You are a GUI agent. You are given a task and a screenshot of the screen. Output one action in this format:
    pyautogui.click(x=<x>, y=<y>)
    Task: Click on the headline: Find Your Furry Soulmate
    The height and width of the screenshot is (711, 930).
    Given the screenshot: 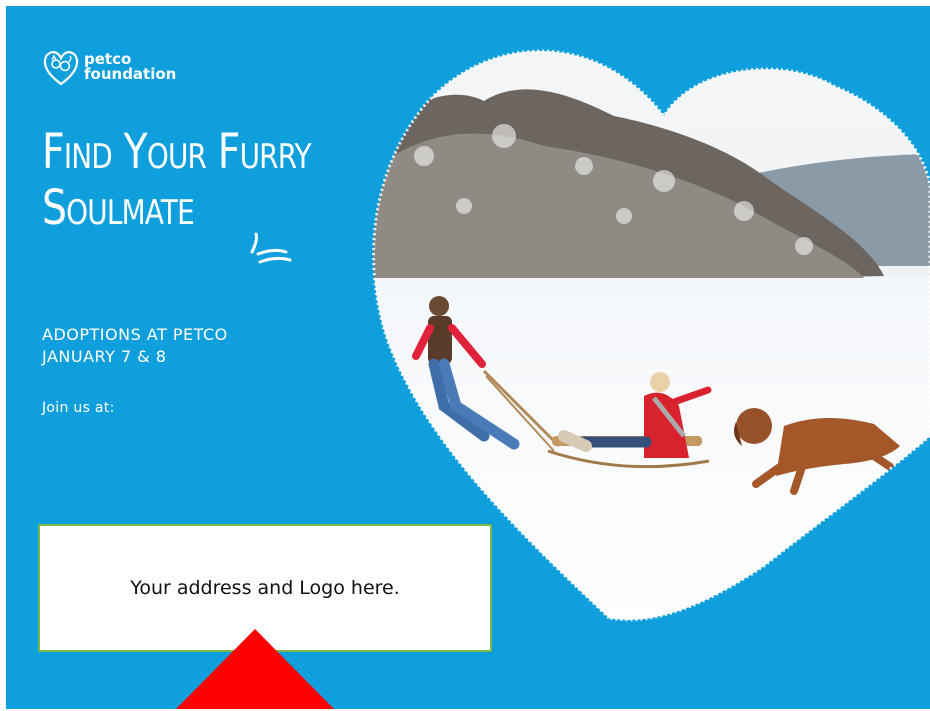 What is the action you would take?
    pyautogui.click(x=177, y=180)
    